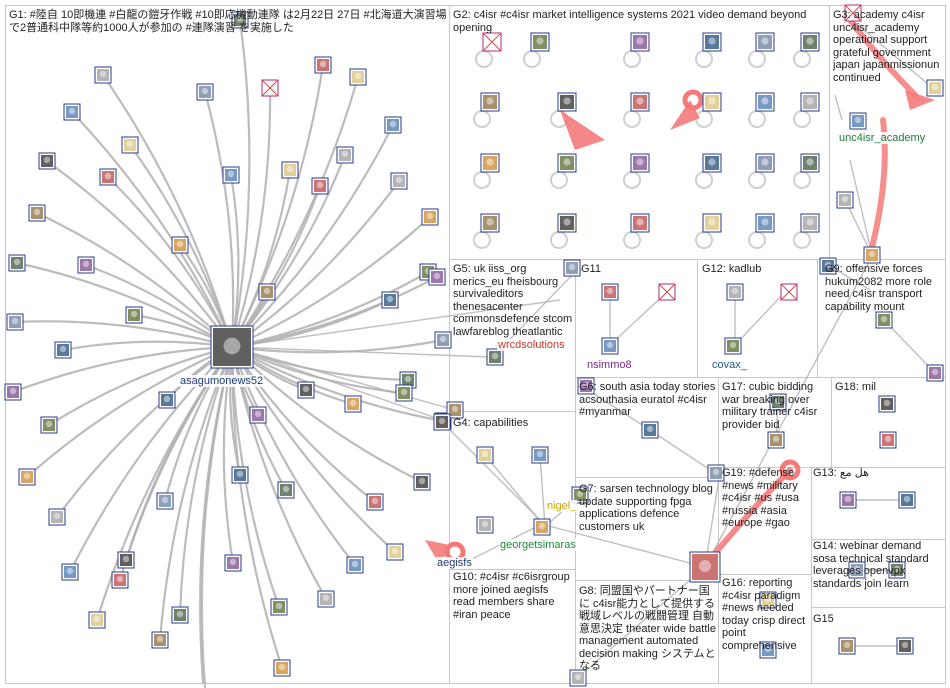 This screenshot has height=688, width=950. I want to click on node-label-covax: covax_, so click(729, 365).